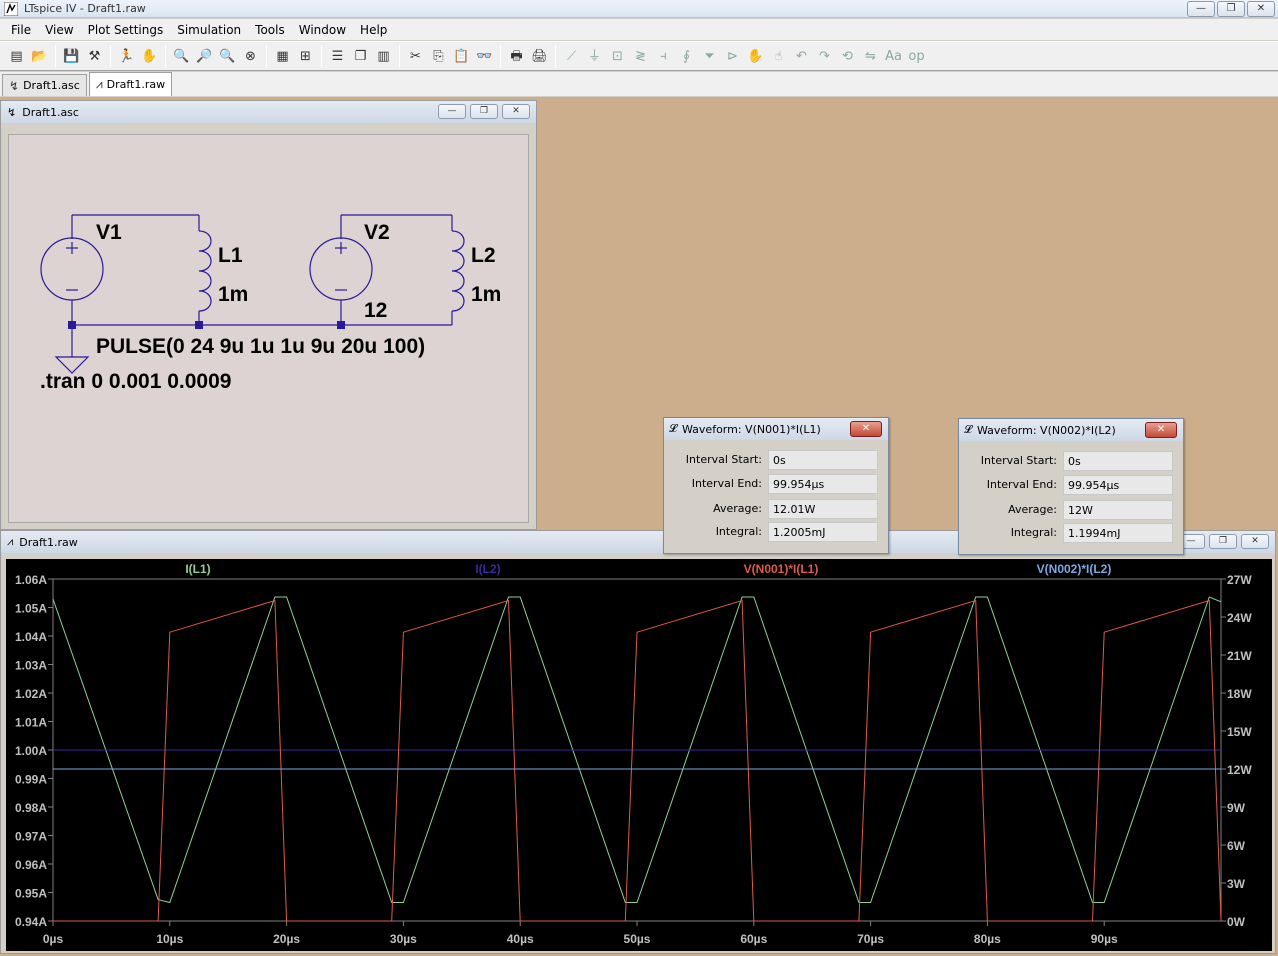 This screenshot has width=1278, height=956. I want to click on menu-help: Help, so click(373, 30).